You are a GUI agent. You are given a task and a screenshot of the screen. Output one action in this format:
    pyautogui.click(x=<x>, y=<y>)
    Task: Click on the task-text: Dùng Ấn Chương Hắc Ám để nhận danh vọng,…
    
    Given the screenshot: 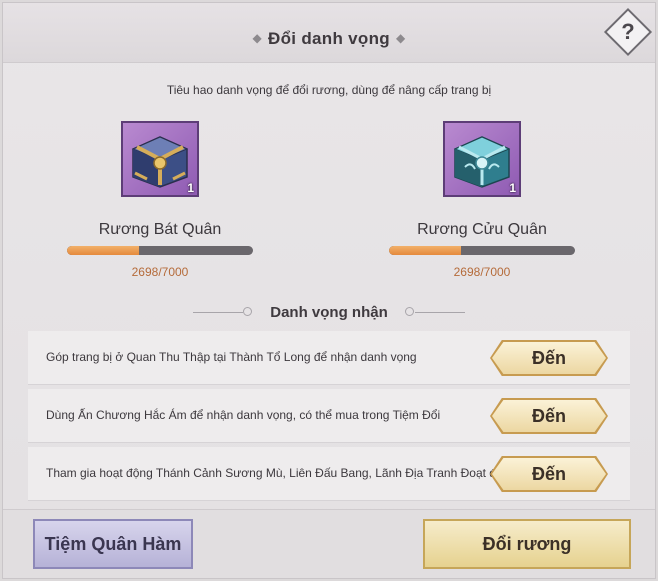 What is the action you would take?
    pyautogui.click(x=243, y=415)
    